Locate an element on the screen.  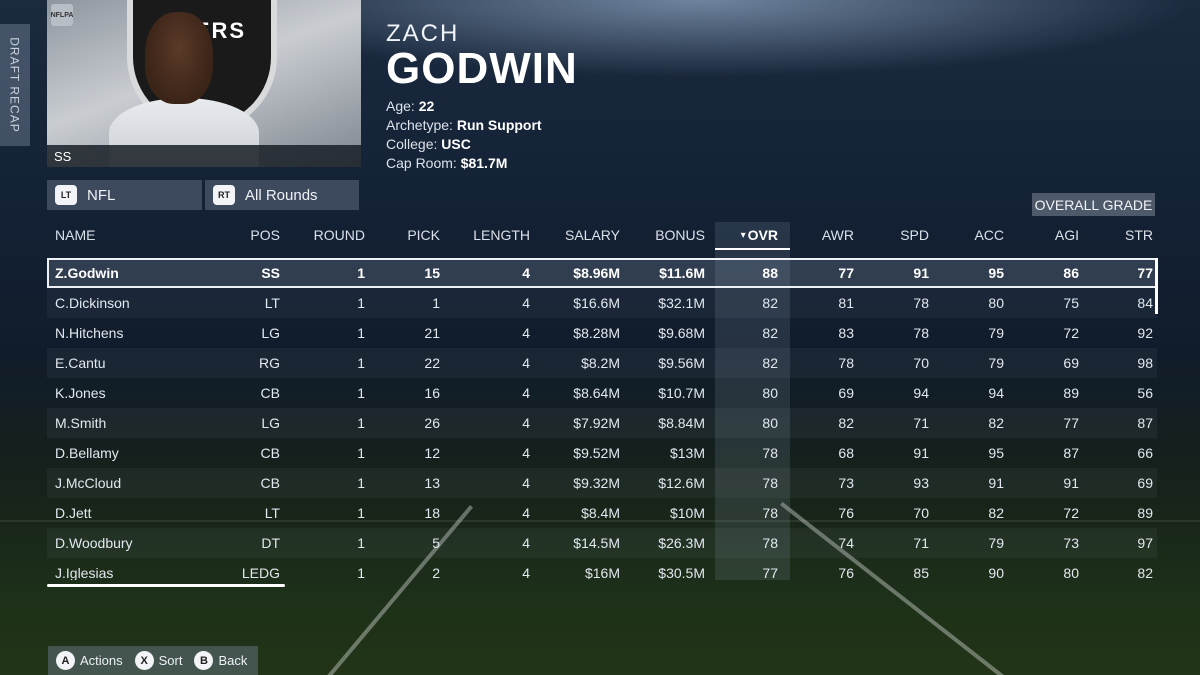
column-header-length: LENGTH is located at coordinates (488, 235).